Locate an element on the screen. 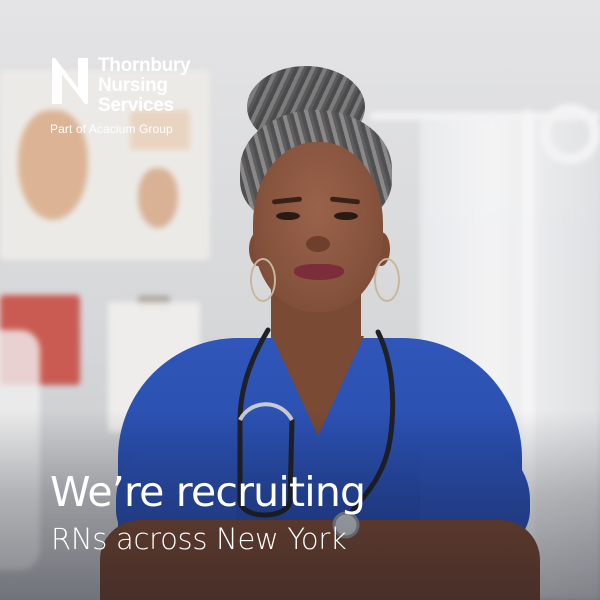 This screenshot has height=600, width=600. brand-name: Thornbury Nursing Services is located at coordinates (144, 85).